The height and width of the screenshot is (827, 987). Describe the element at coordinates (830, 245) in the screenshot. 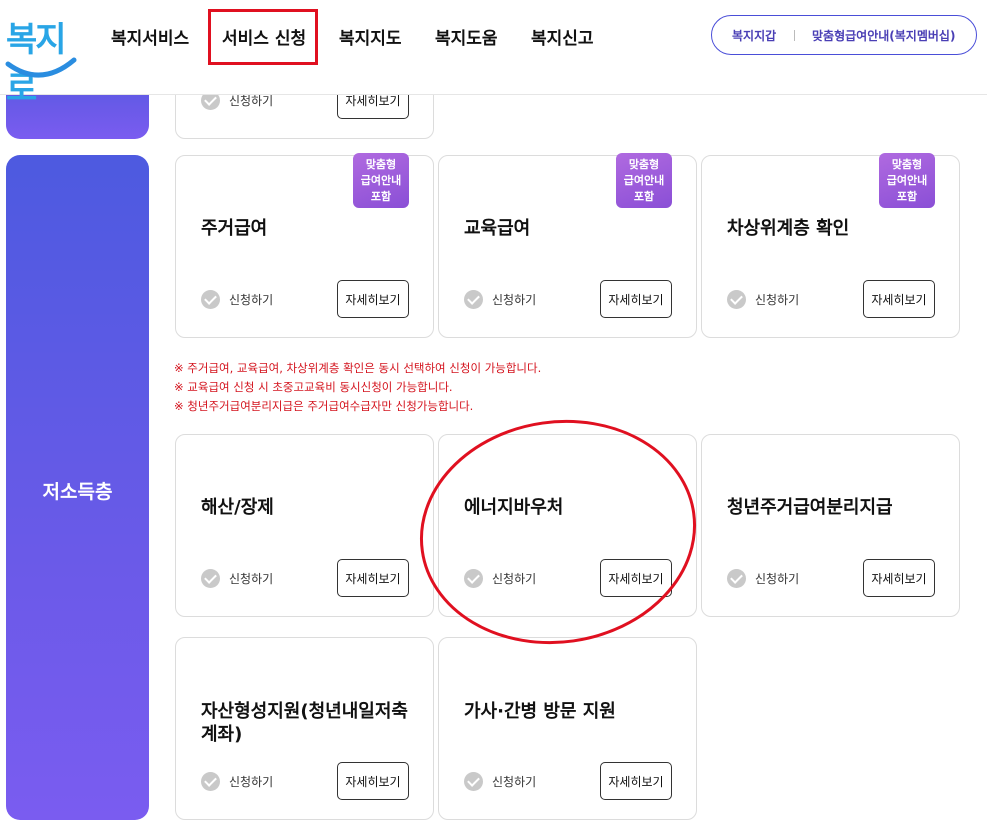

I see `card-near-poverty-confirm: 맞춤형 급여안내 포함 차상위계층 확인 신청하기 자세히보기` at that location.